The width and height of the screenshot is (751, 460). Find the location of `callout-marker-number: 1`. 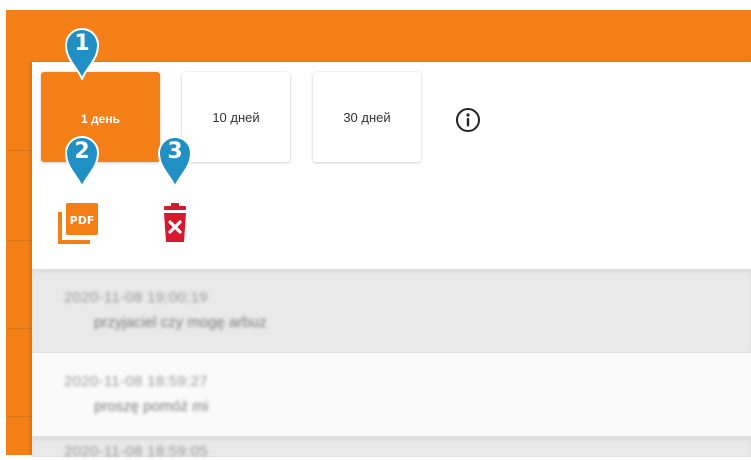

callout-marker-number: 1 is located at coordinates (82, 43).